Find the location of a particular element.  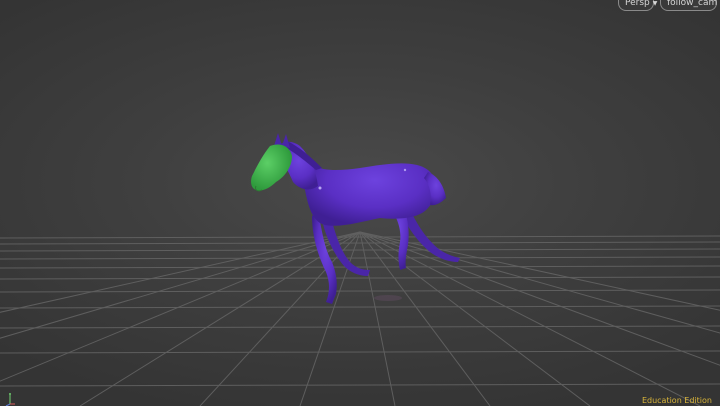

view-mode-label: Persp is located at coordinates (637, 4).